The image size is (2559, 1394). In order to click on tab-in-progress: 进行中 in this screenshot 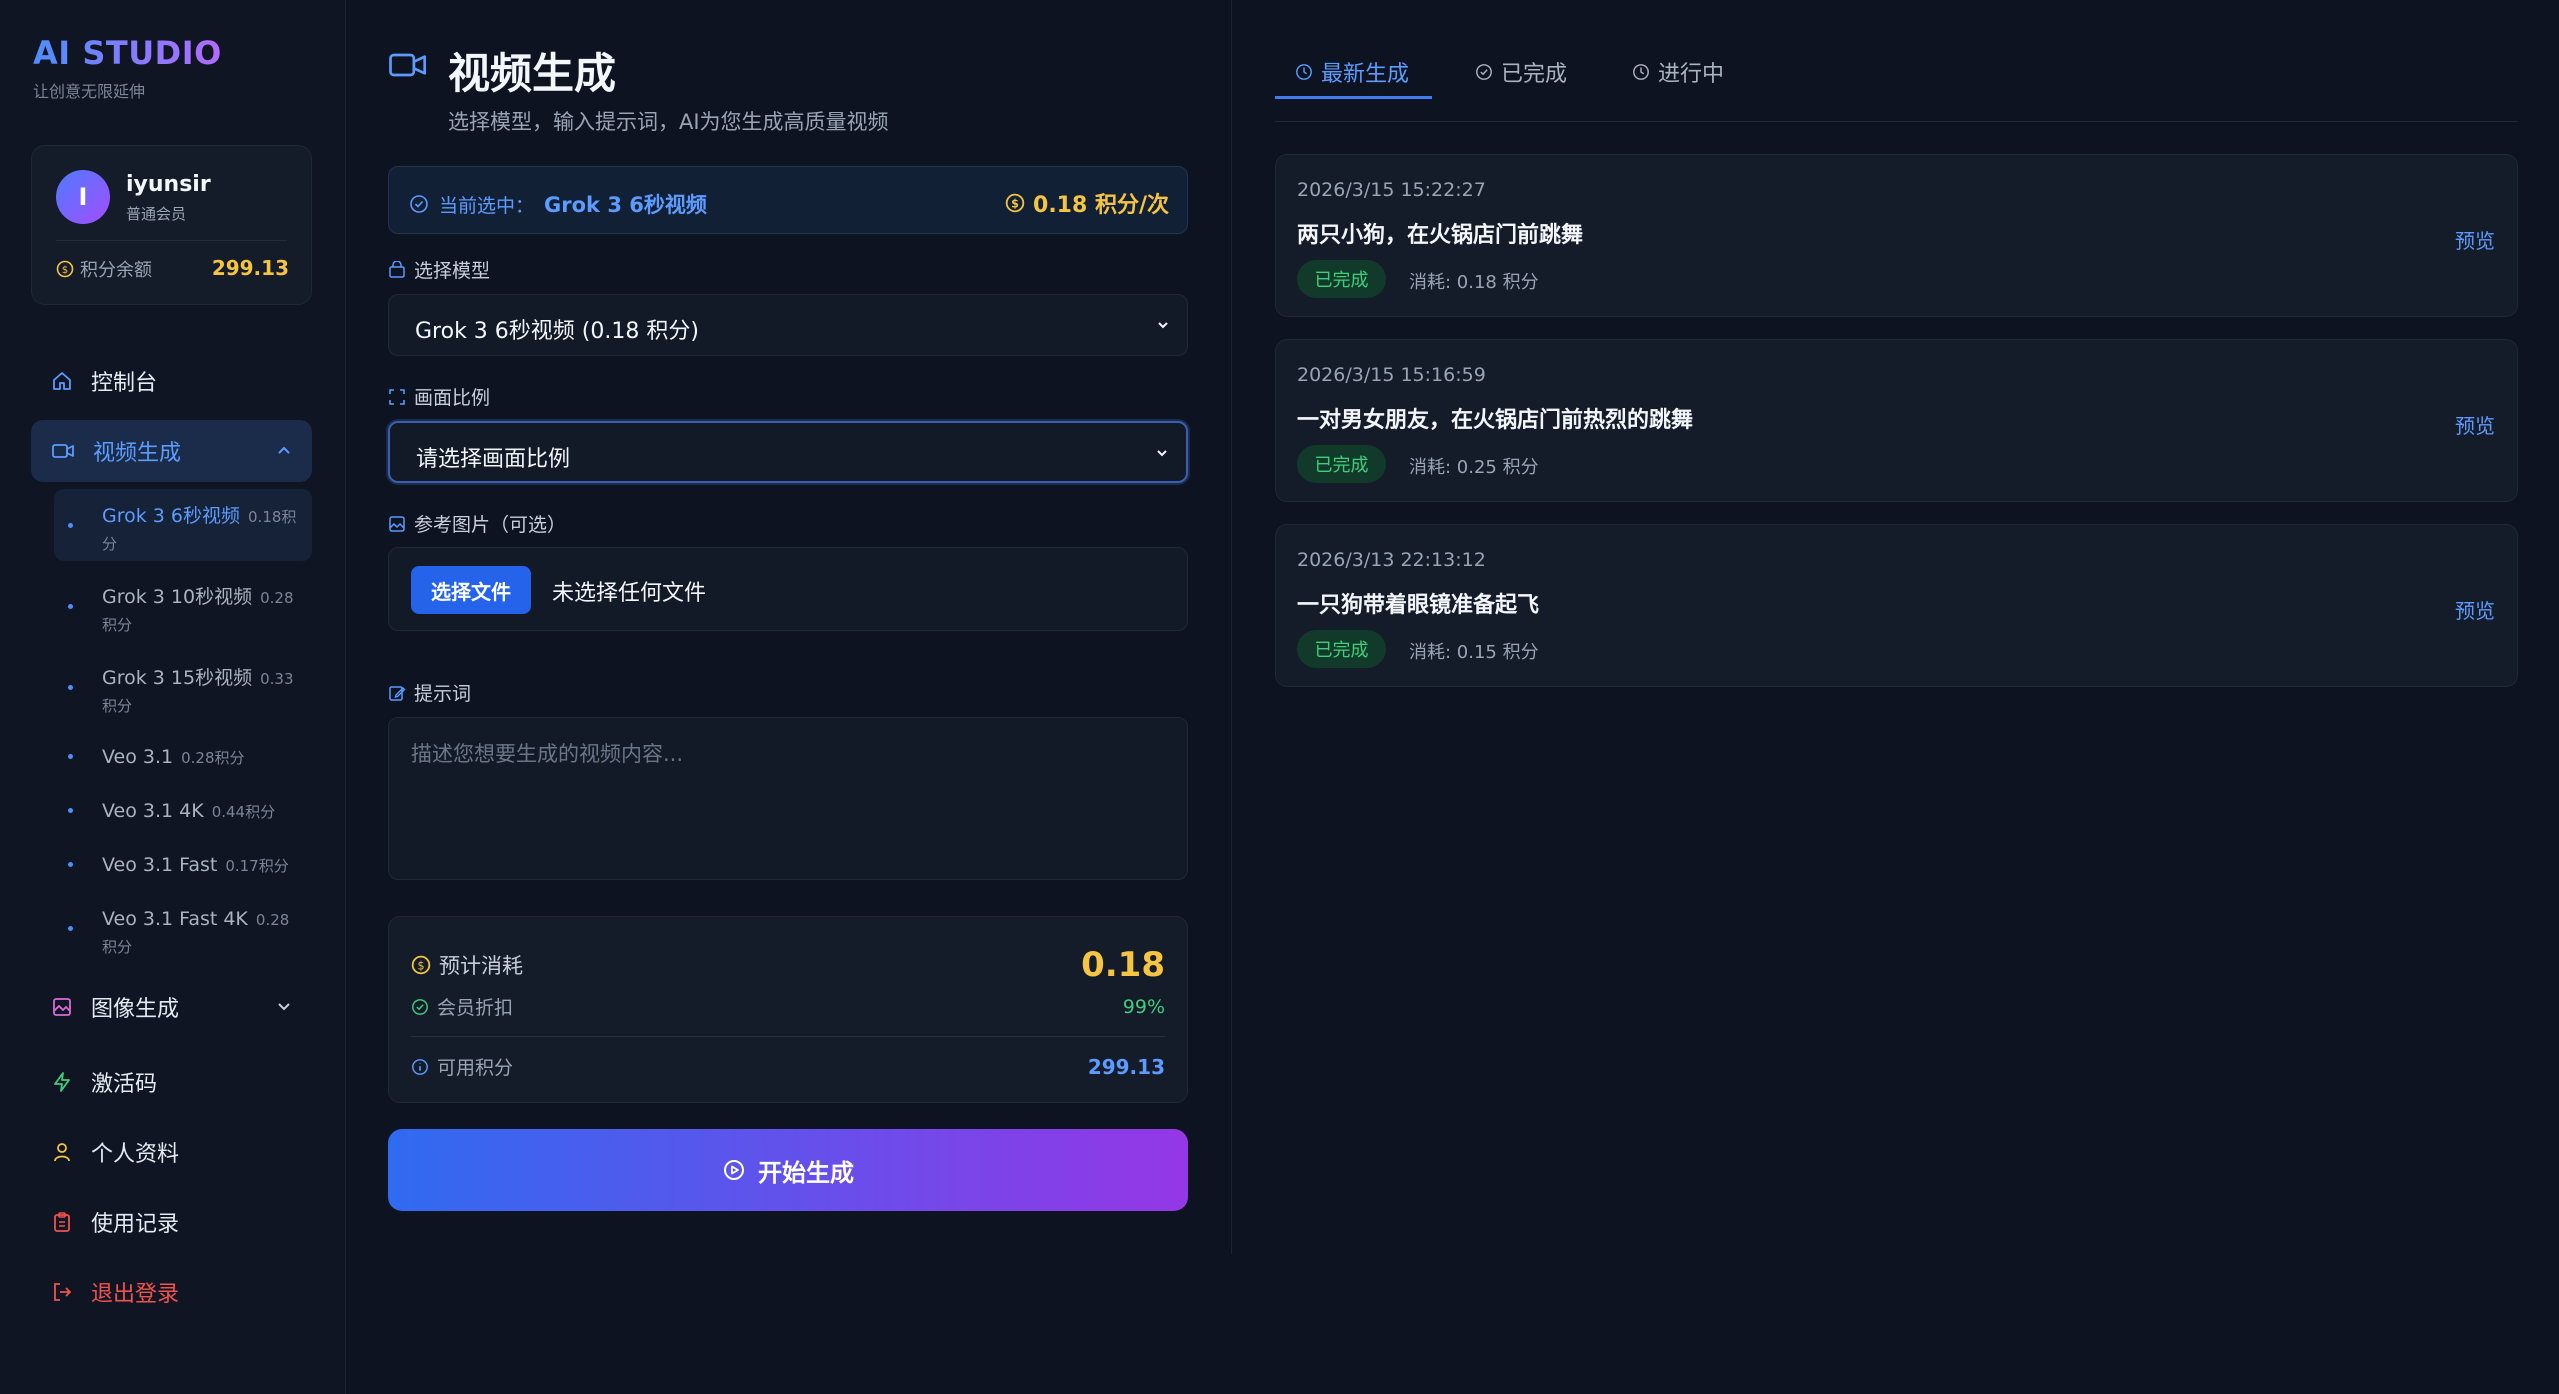, I will do `click(1678, 72)`.